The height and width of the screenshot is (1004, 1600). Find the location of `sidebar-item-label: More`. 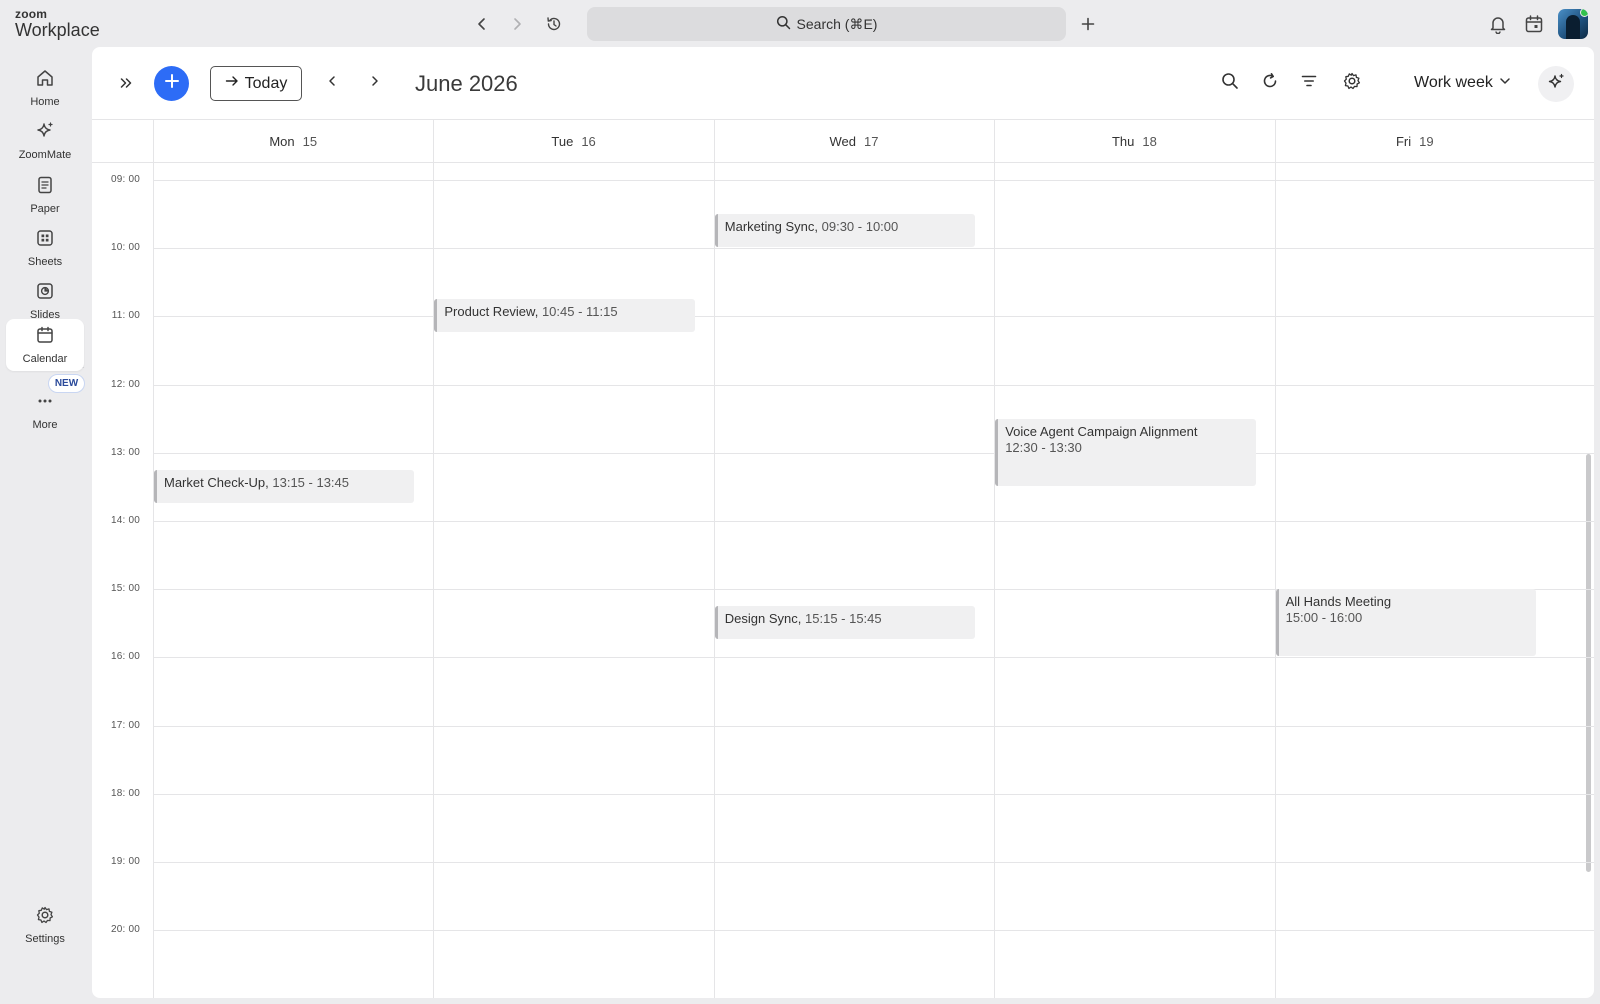

sidebar-item-label: More is located at coordinates (45, 425).